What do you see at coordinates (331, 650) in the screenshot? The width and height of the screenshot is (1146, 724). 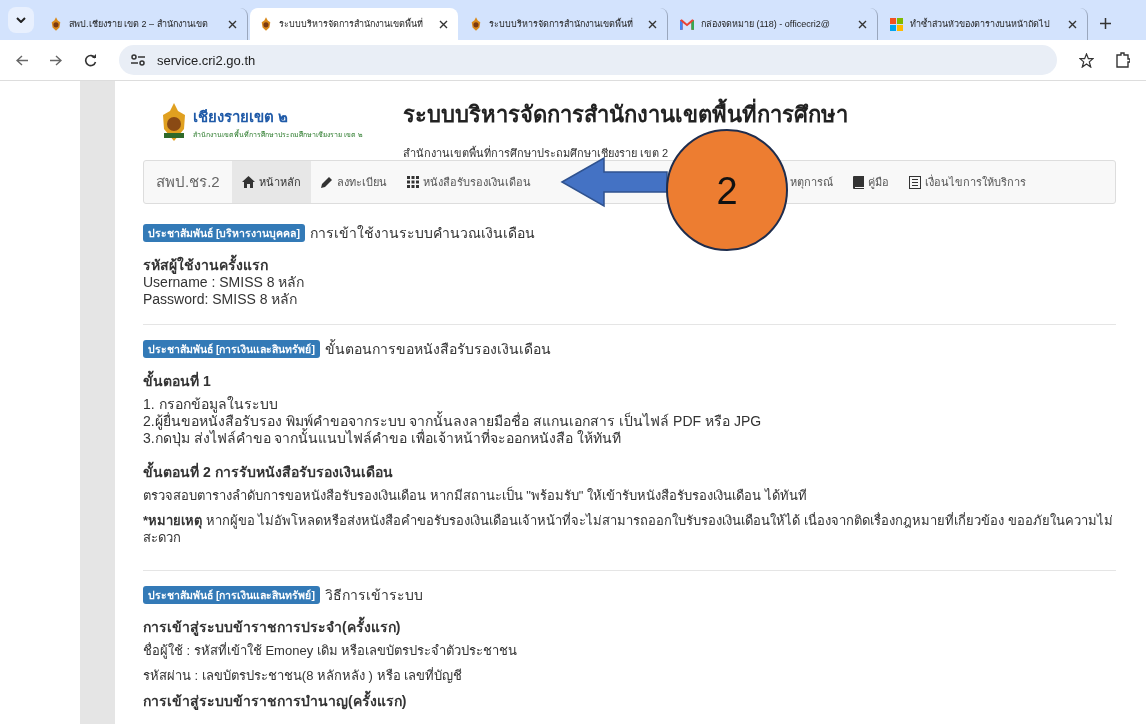 I see `paragraph: ชื่อผู้ใช้ : รหัสที่เข้าใช้ Emoney เดิม หรือเลขบัตรประจำตัวประชาชน` at bounding box center [331, 650].